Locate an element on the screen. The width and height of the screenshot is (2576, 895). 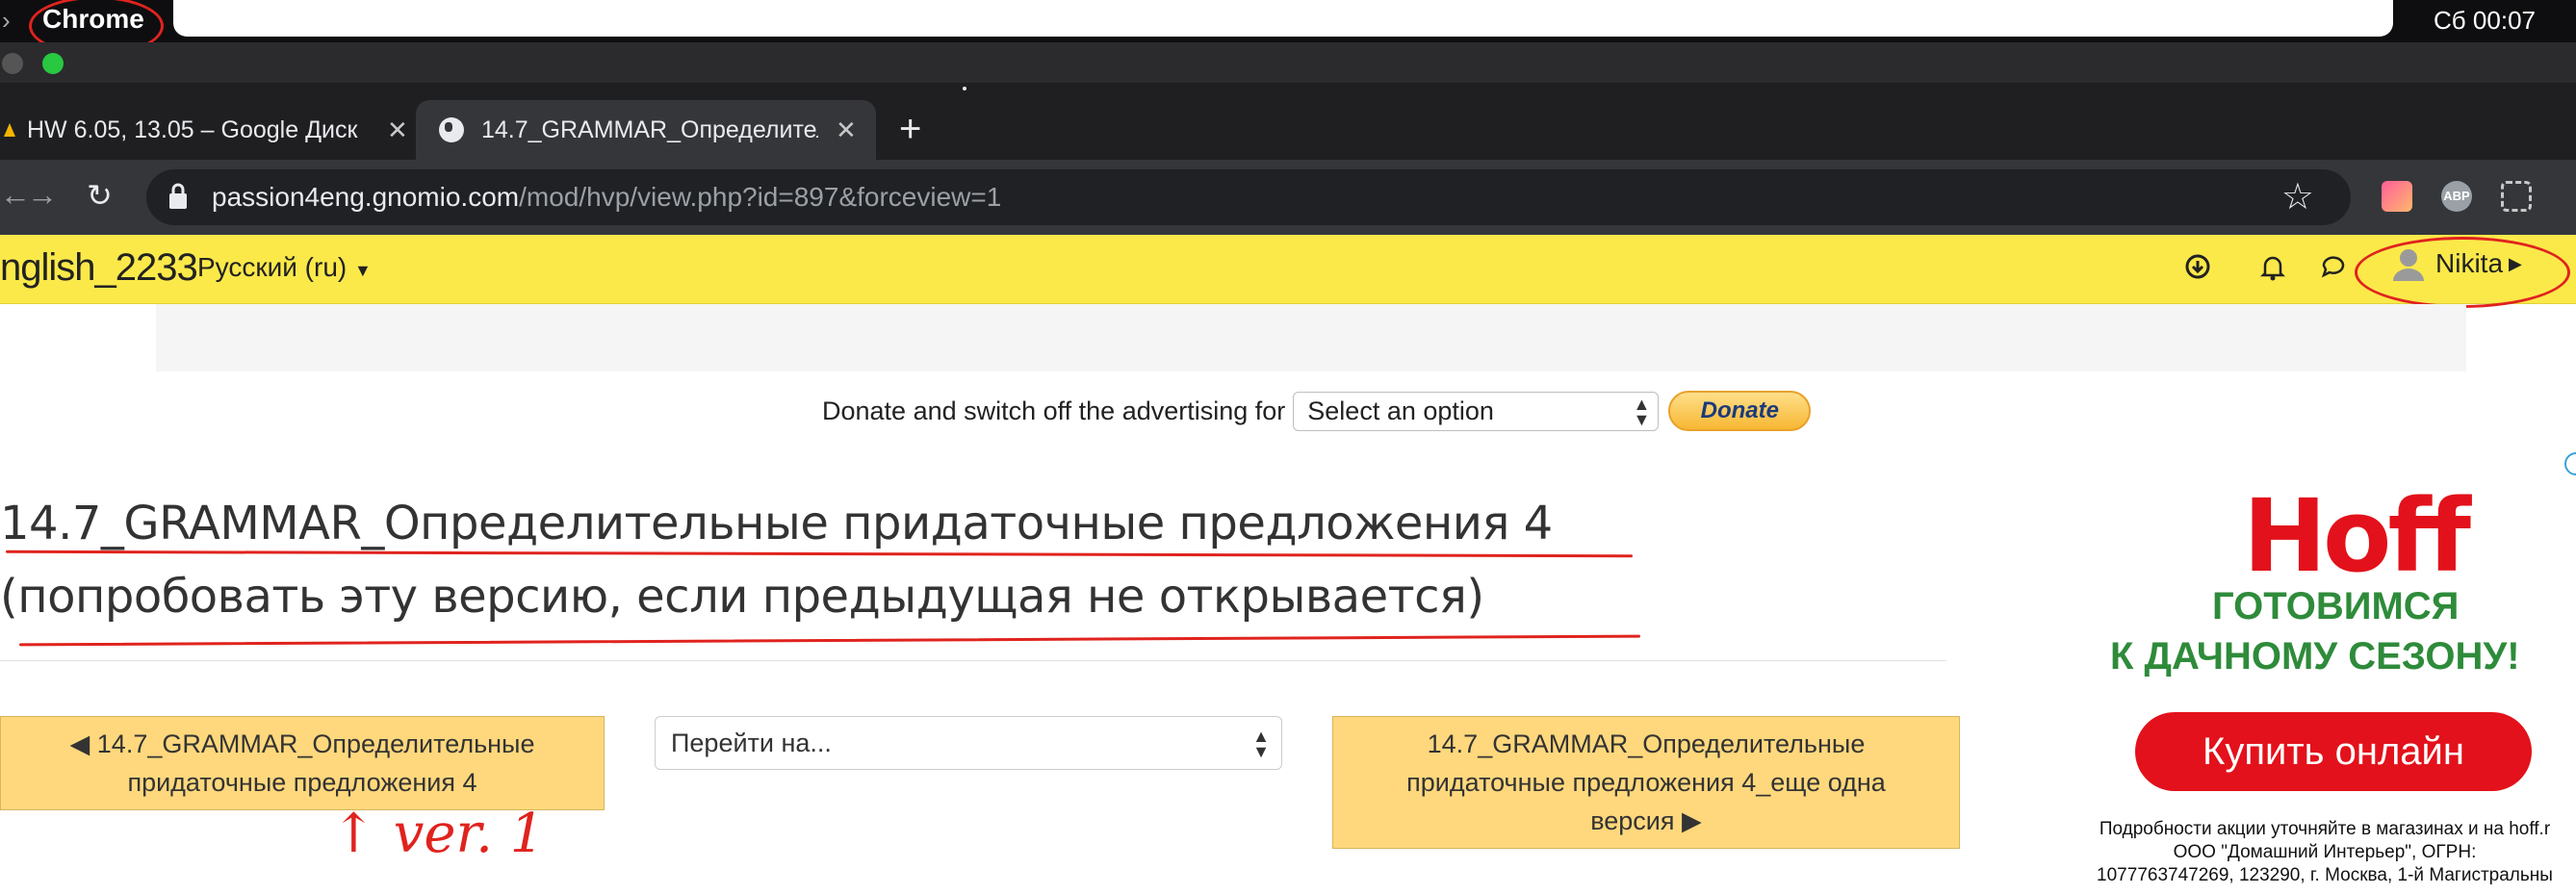
url-path: /mod/hvp/view.php?id=897&forceview=1 is located at coordinates (760, 197).